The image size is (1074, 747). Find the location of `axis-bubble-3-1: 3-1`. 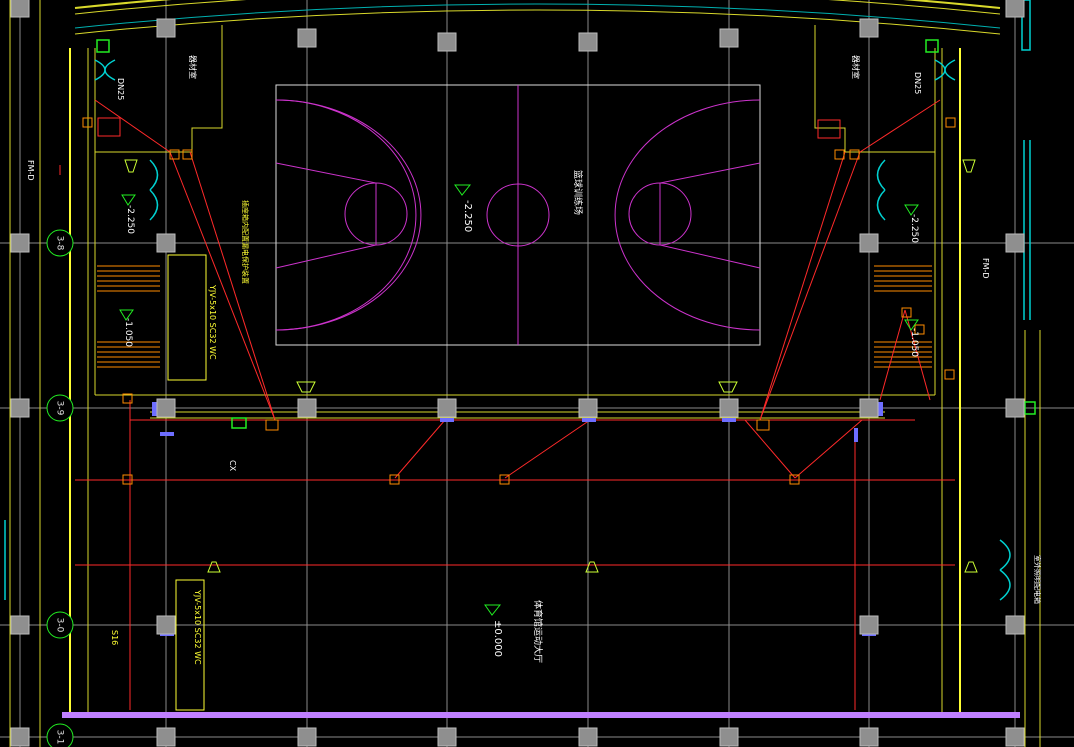

axis-bubble-3-1: 3-1 is located at coordinates (60, 735).